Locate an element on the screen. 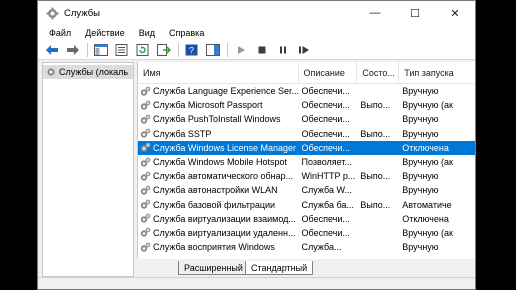  column-header-description: Описание is located at coordinates (328, 73).